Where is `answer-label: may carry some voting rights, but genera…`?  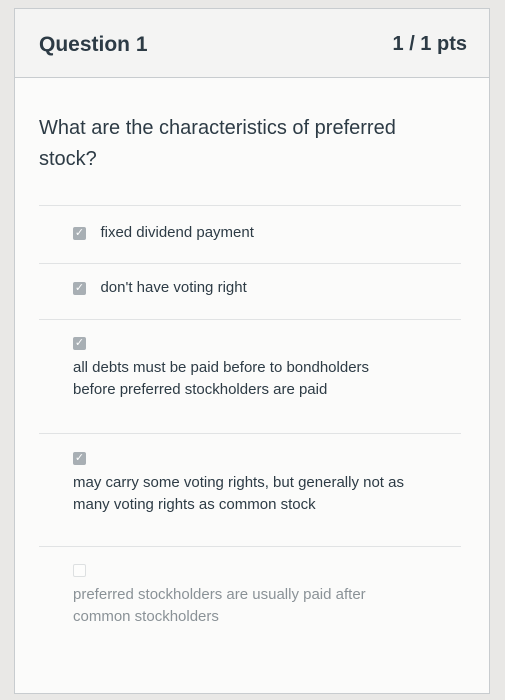
answer-label: may carry some voting rights, but genera… is located at coordinates (238, 493).